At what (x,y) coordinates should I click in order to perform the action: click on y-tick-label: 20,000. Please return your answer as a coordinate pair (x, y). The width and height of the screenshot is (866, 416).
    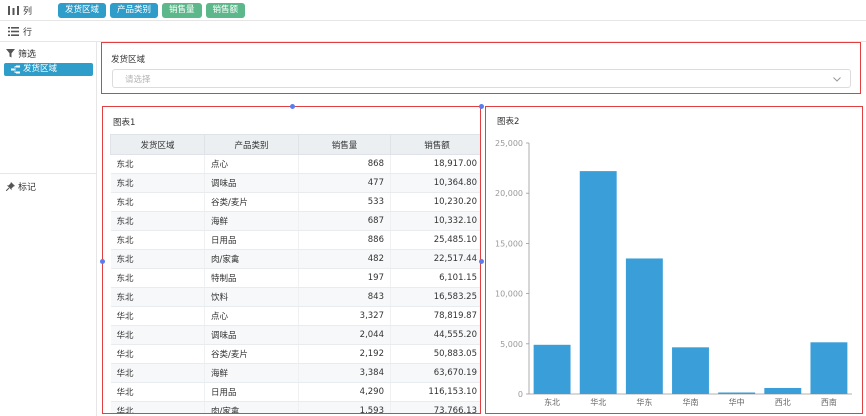
    Looking at the image, I should click on (509, 193).